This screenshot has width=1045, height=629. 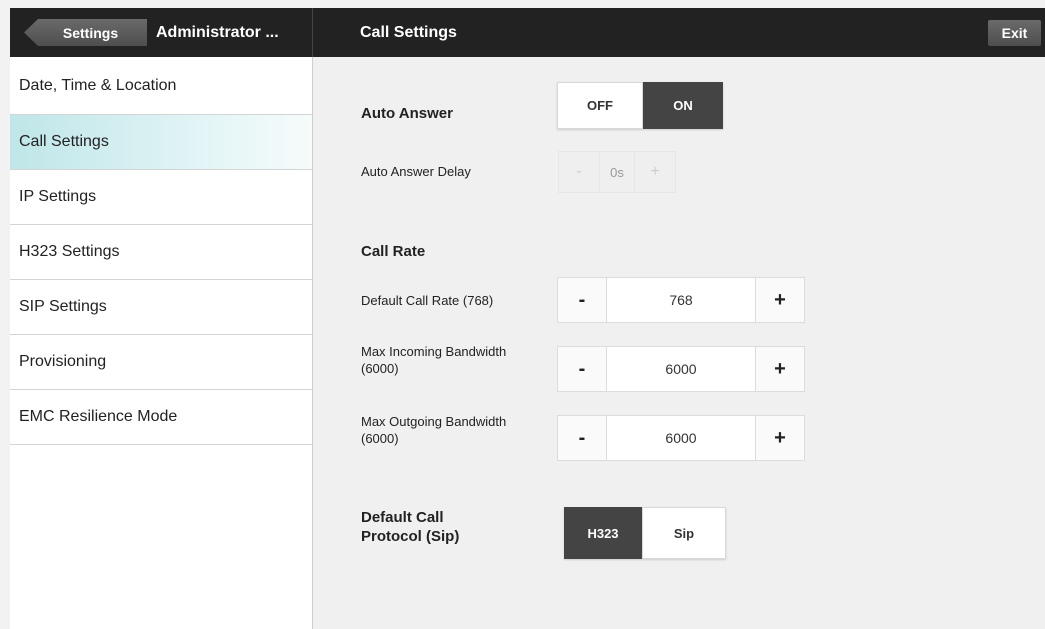 I want to click on max-incoming-decrement-button: -, so click(x=582, y=369).